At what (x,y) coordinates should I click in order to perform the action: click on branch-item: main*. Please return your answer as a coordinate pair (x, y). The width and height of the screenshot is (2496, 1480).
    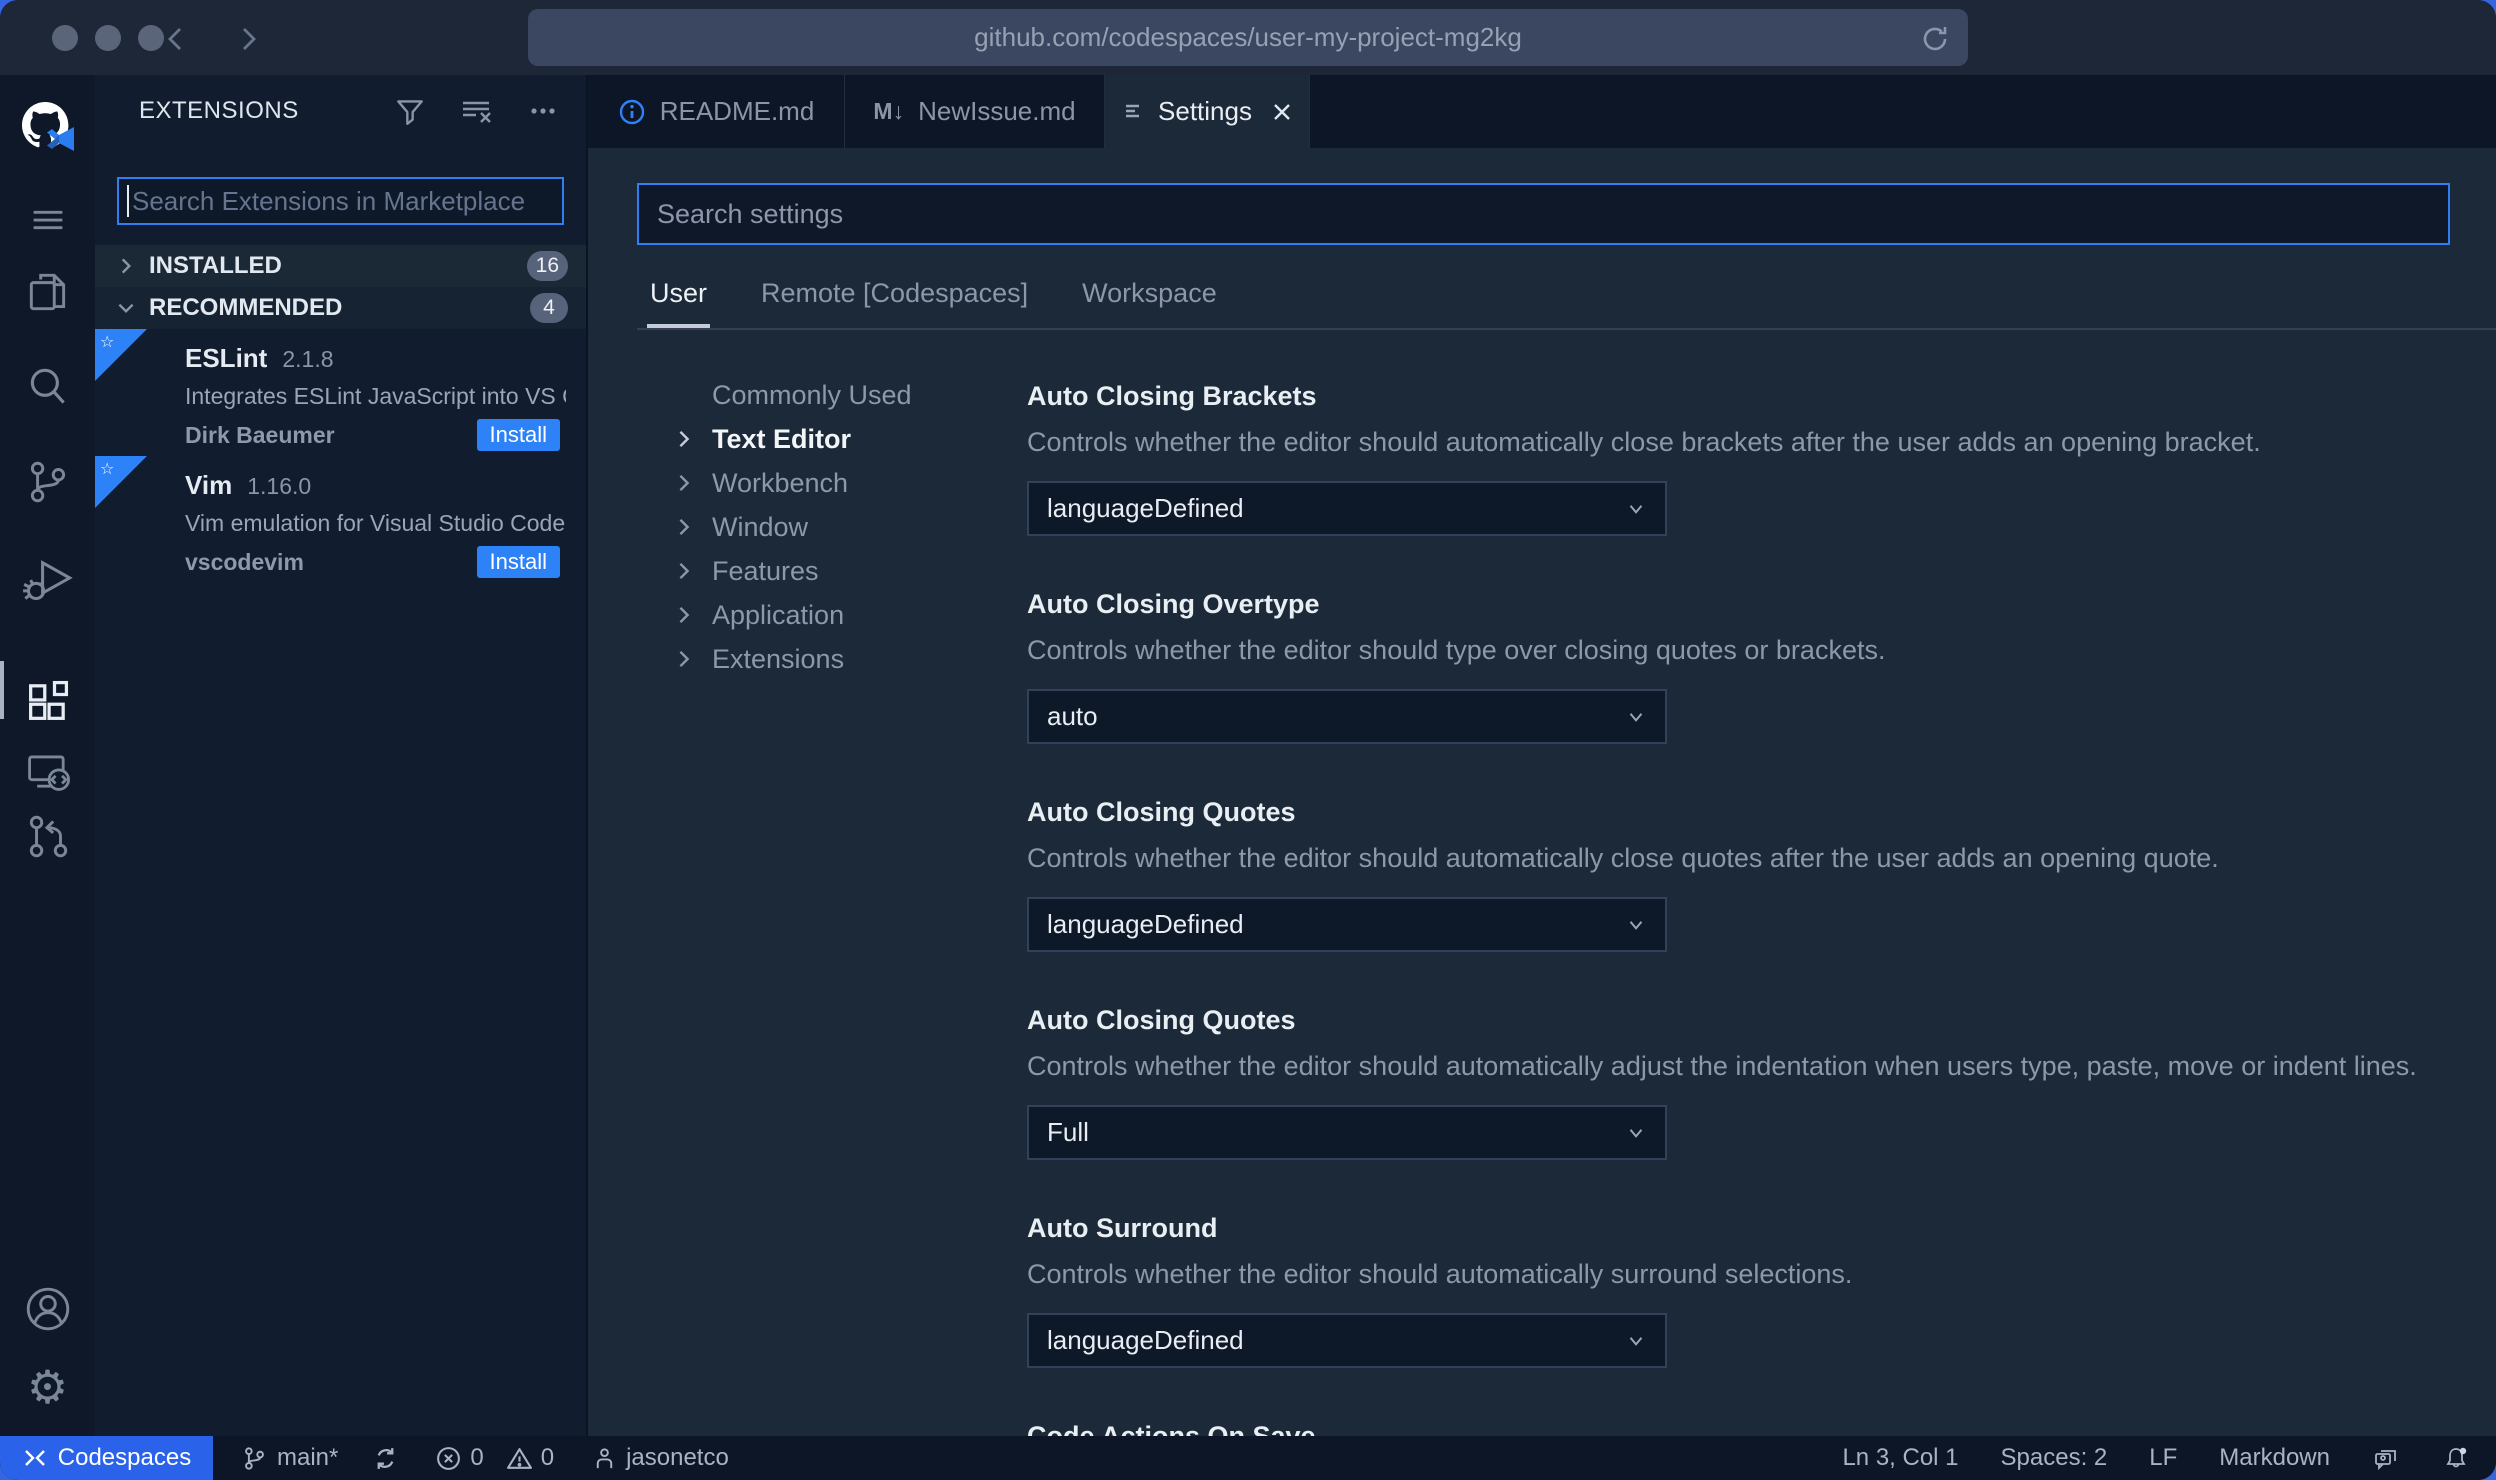
    Looking at the image, I should click on (289, 1458).